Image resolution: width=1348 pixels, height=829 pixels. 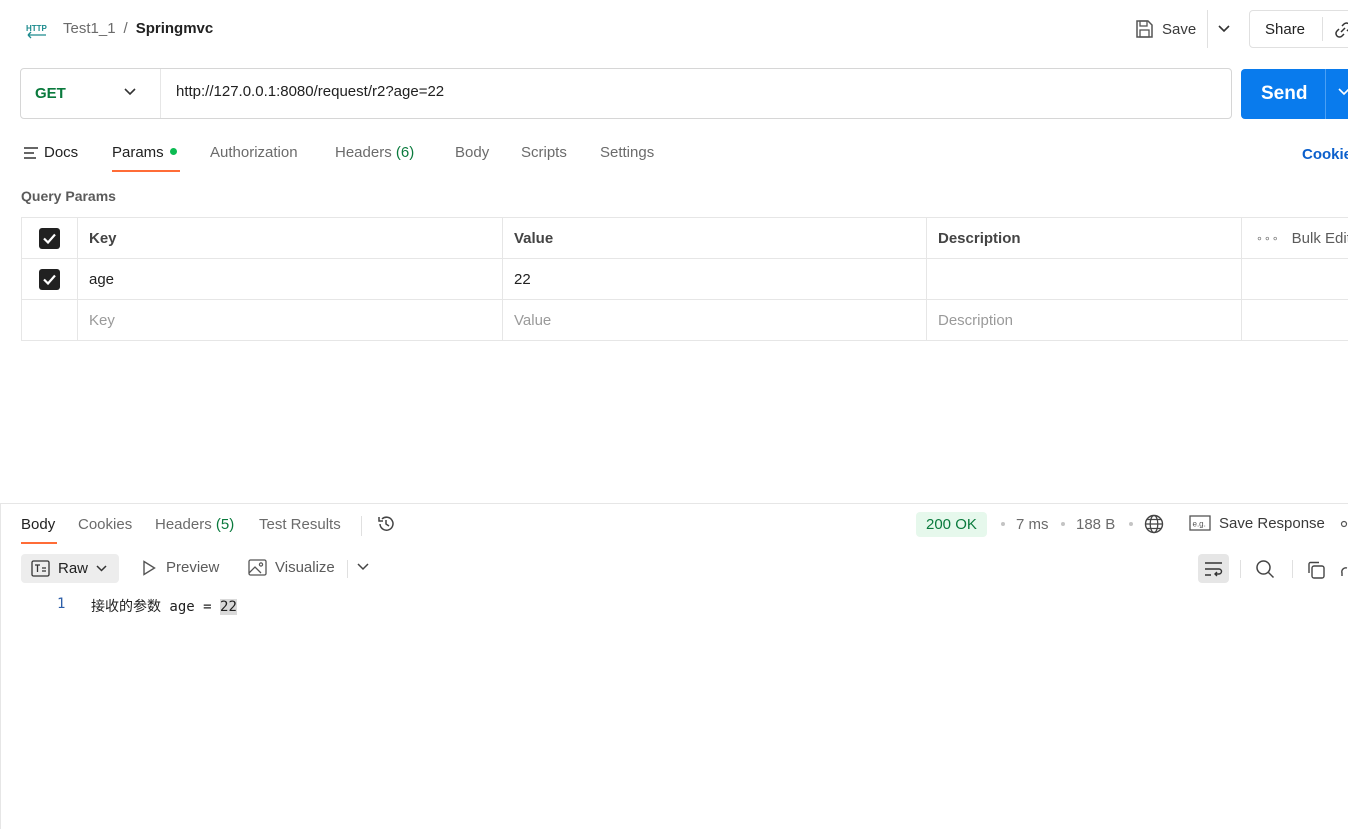 What do you see at coordinates (674, 29) in the screenshot?
I see `request-header: HTTP Test1_1 / Springmvc Save Share` at bounding box center [674, 29].